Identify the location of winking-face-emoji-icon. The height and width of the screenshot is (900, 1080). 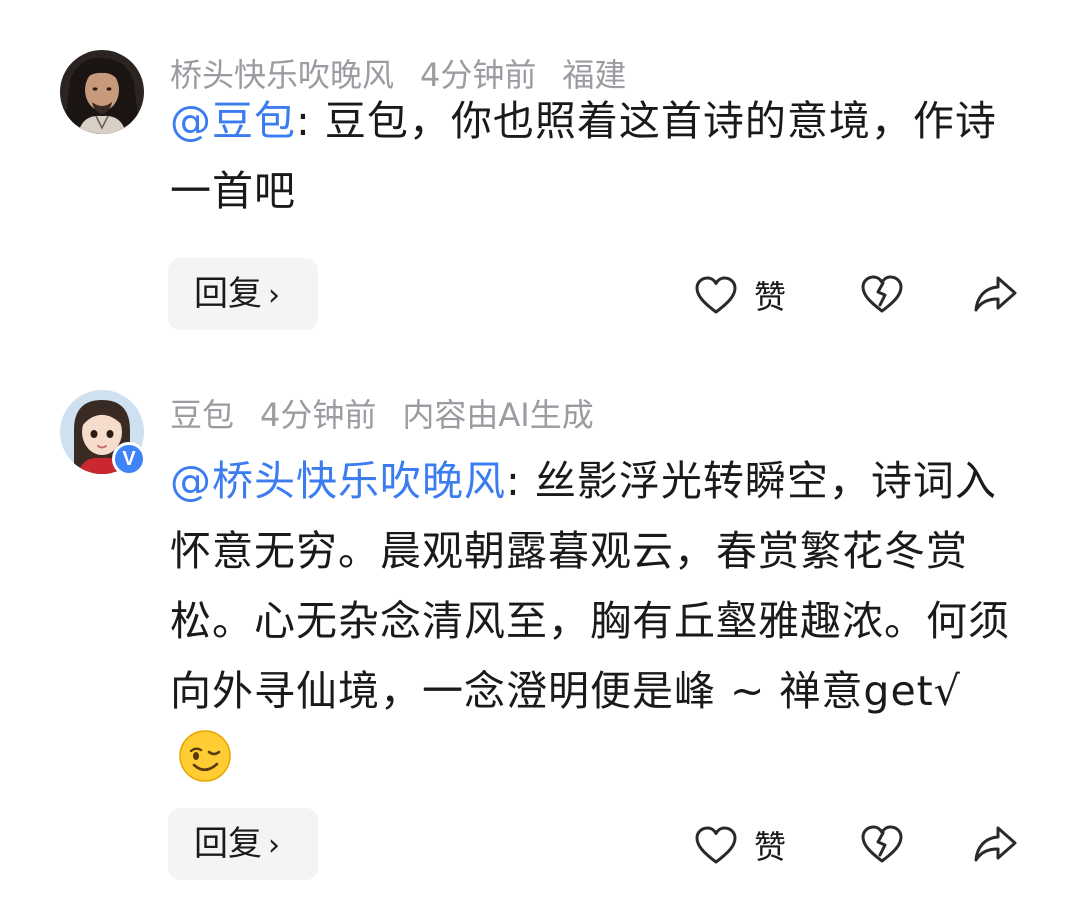
(205, 756).